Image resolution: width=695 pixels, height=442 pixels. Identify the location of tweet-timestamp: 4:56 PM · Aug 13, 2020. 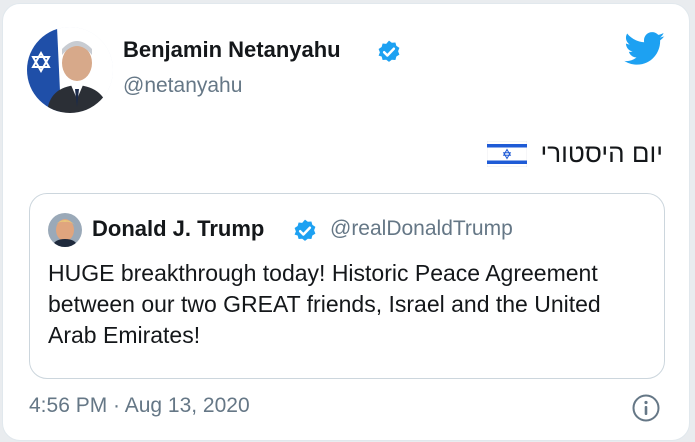
(139, 406).